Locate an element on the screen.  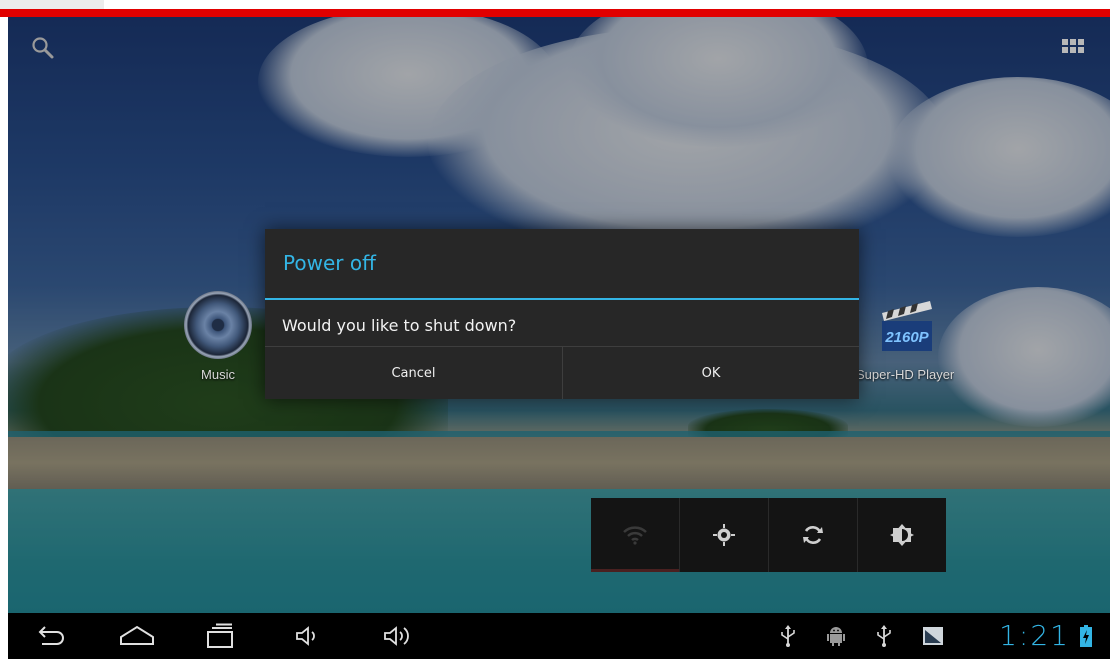
home-icon is located at coordinates (137, 635).